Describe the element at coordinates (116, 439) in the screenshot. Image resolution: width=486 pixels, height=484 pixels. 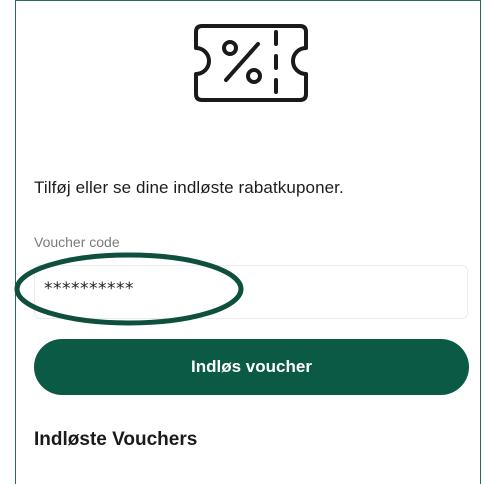
I see `redeemed-vouchers-title: Indløste Vouchers` at that location.